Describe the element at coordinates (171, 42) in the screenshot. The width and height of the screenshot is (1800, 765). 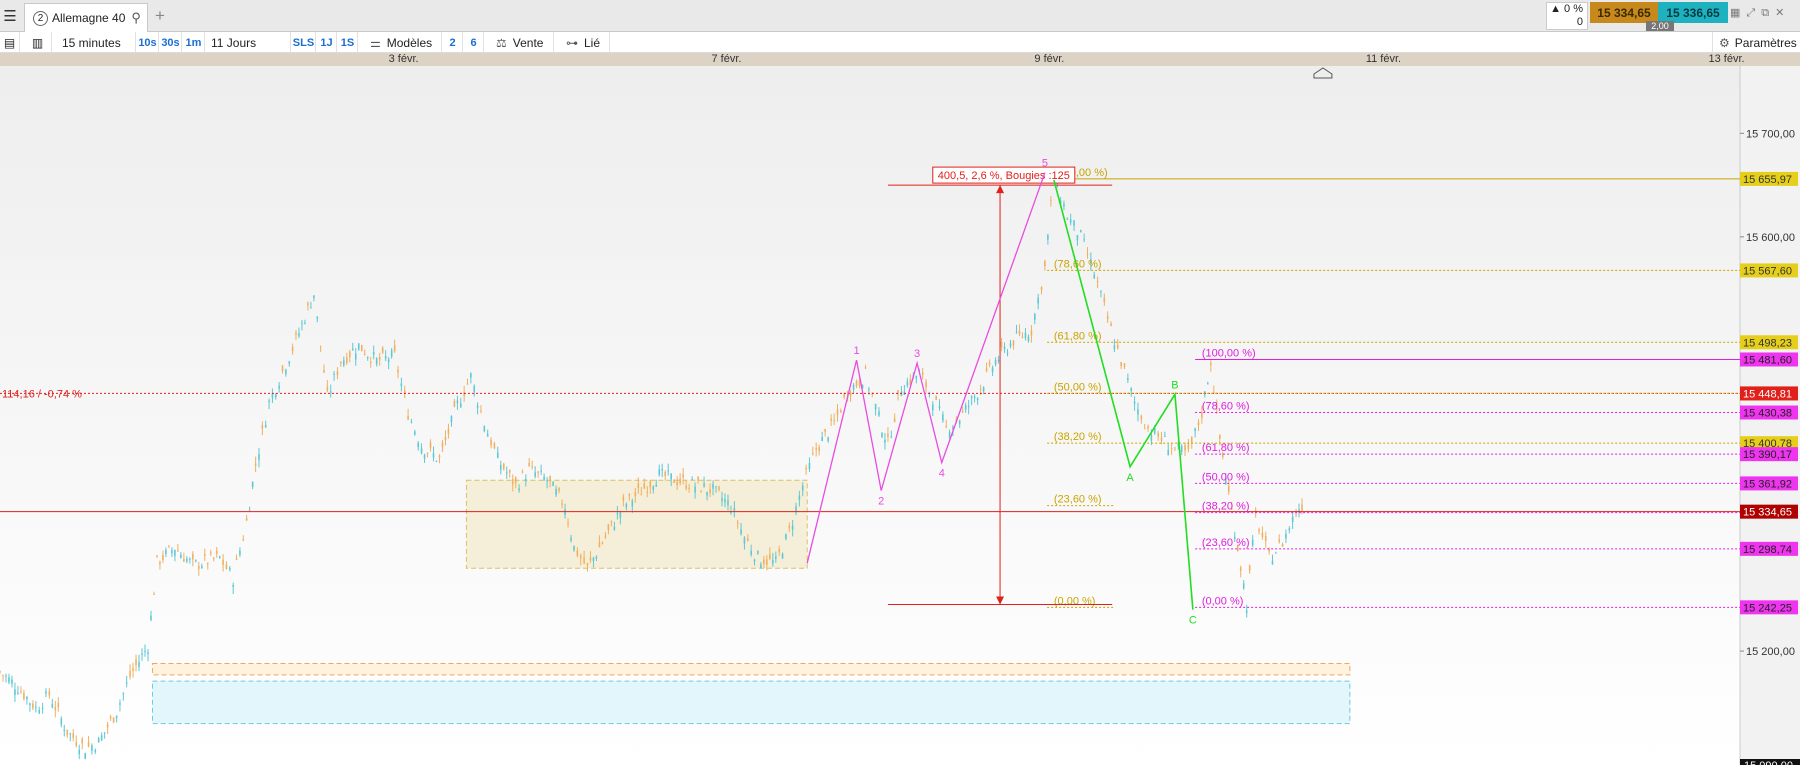
I see `interval-30s: 30s` at that location.